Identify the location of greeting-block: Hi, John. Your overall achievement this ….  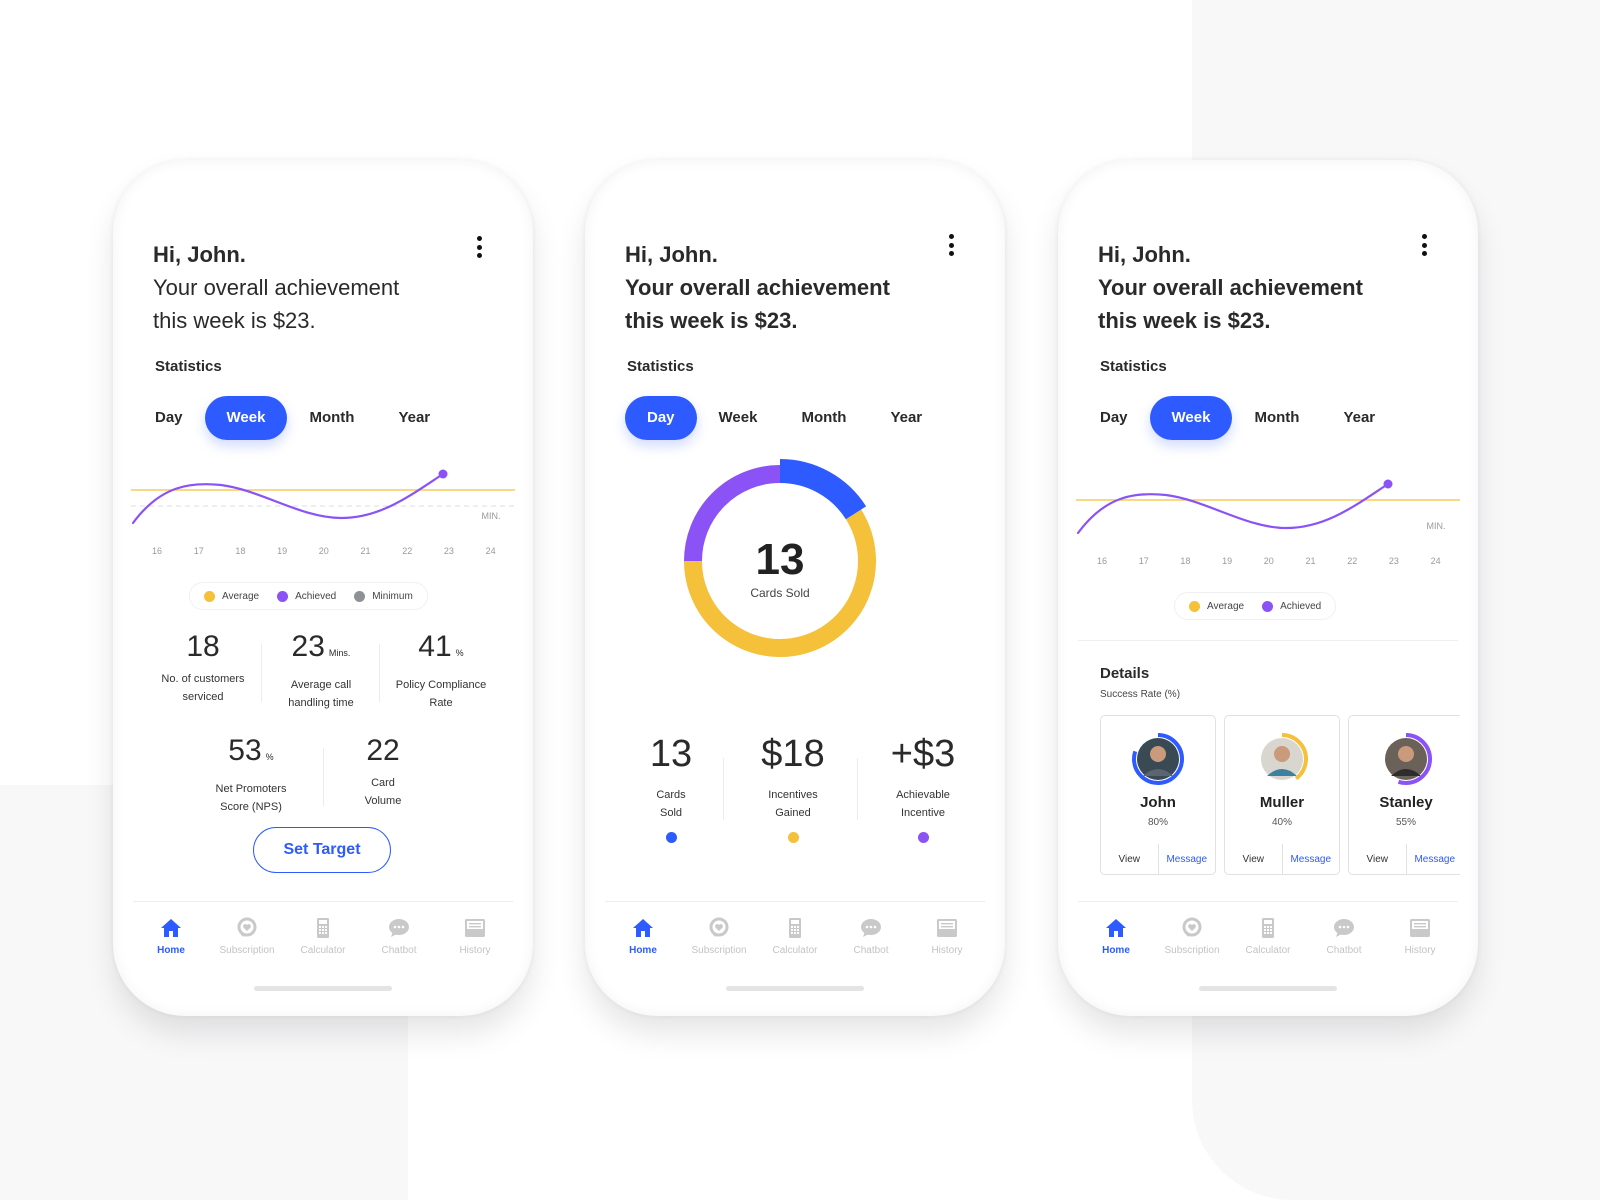
(1230, 287).